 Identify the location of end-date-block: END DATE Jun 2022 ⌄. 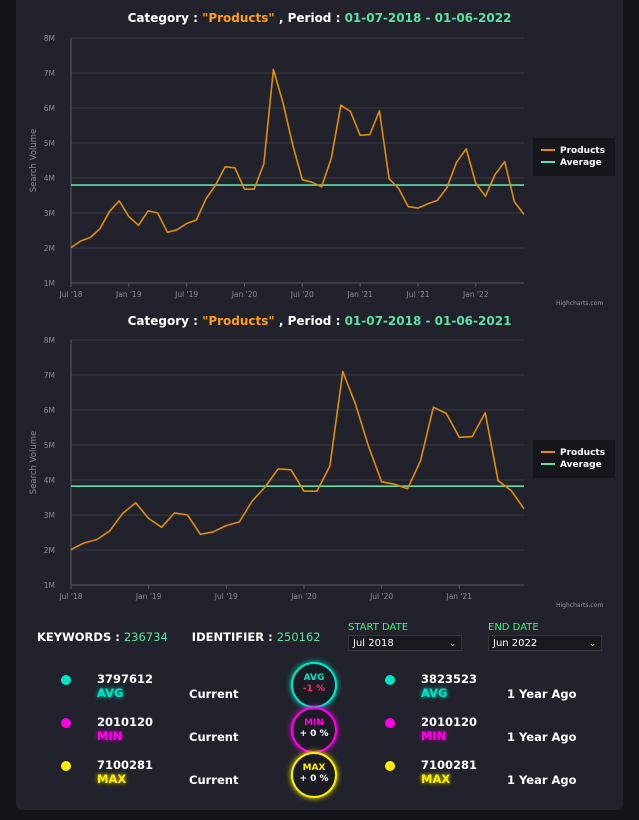
(545, 636).